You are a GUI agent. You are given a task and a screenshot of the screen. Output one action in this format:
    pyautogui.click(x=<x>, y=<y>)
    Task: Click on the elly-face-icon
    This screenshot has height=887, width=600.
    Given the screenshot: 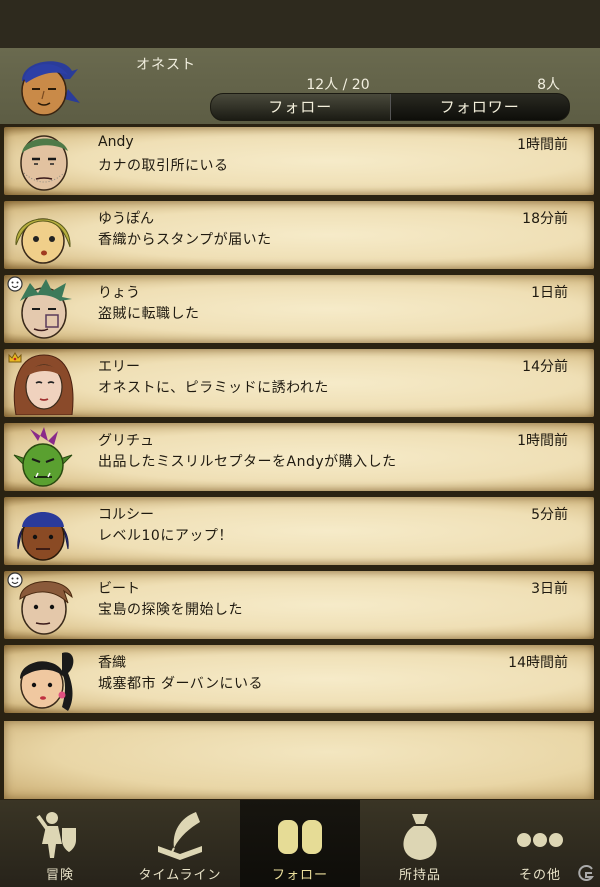 What is the action you would take?
    pyautogui.click(x=43, y=384)
    